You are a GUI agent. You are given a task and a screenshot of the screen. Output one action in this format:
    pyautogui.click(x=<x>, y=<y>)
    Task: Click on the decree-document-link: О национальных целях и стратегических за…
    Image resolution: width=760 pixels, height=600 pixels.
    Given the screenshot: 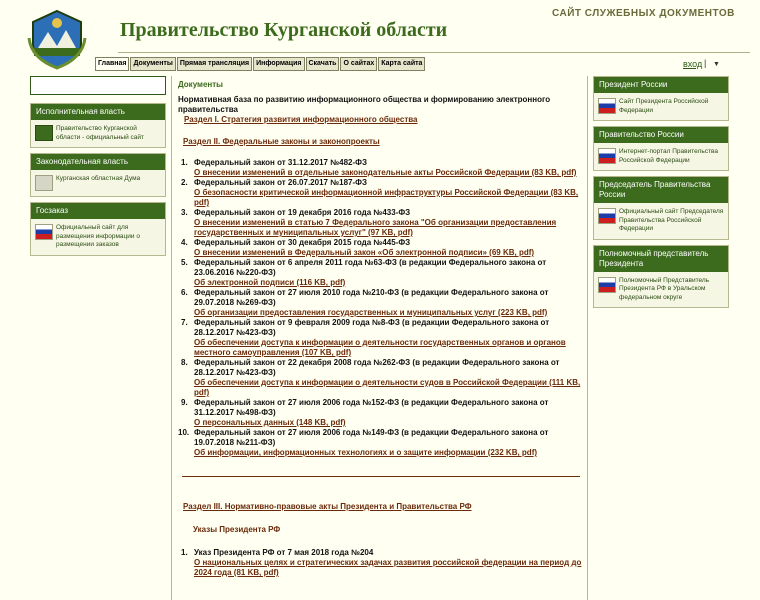 What is the action you would take?
    pyautogui.click(x=388, y=568)
    